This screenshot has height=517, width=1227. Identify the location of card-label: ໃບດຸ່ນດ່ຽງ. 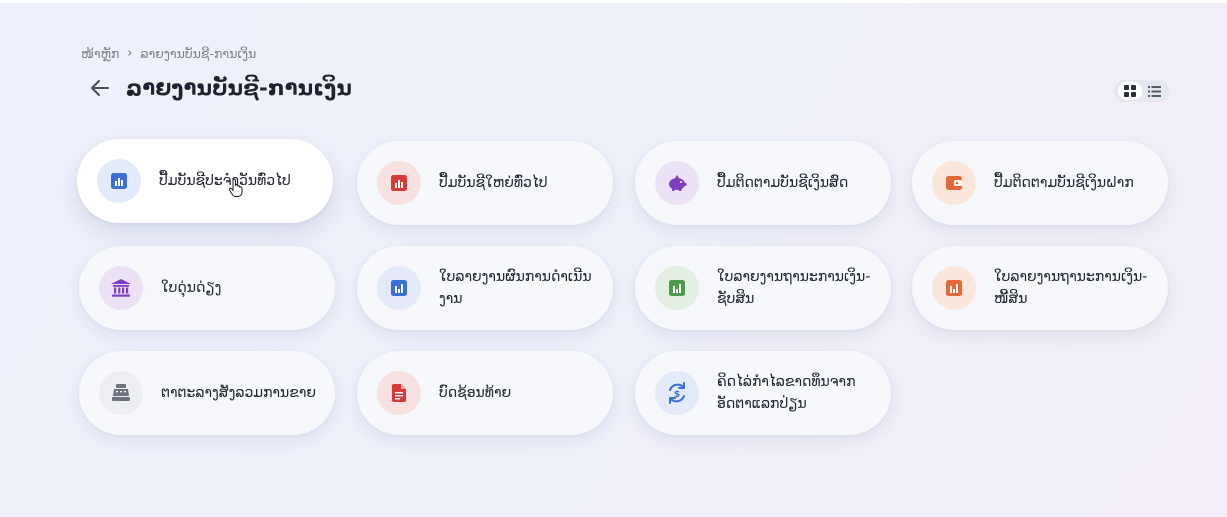
(191, 288).